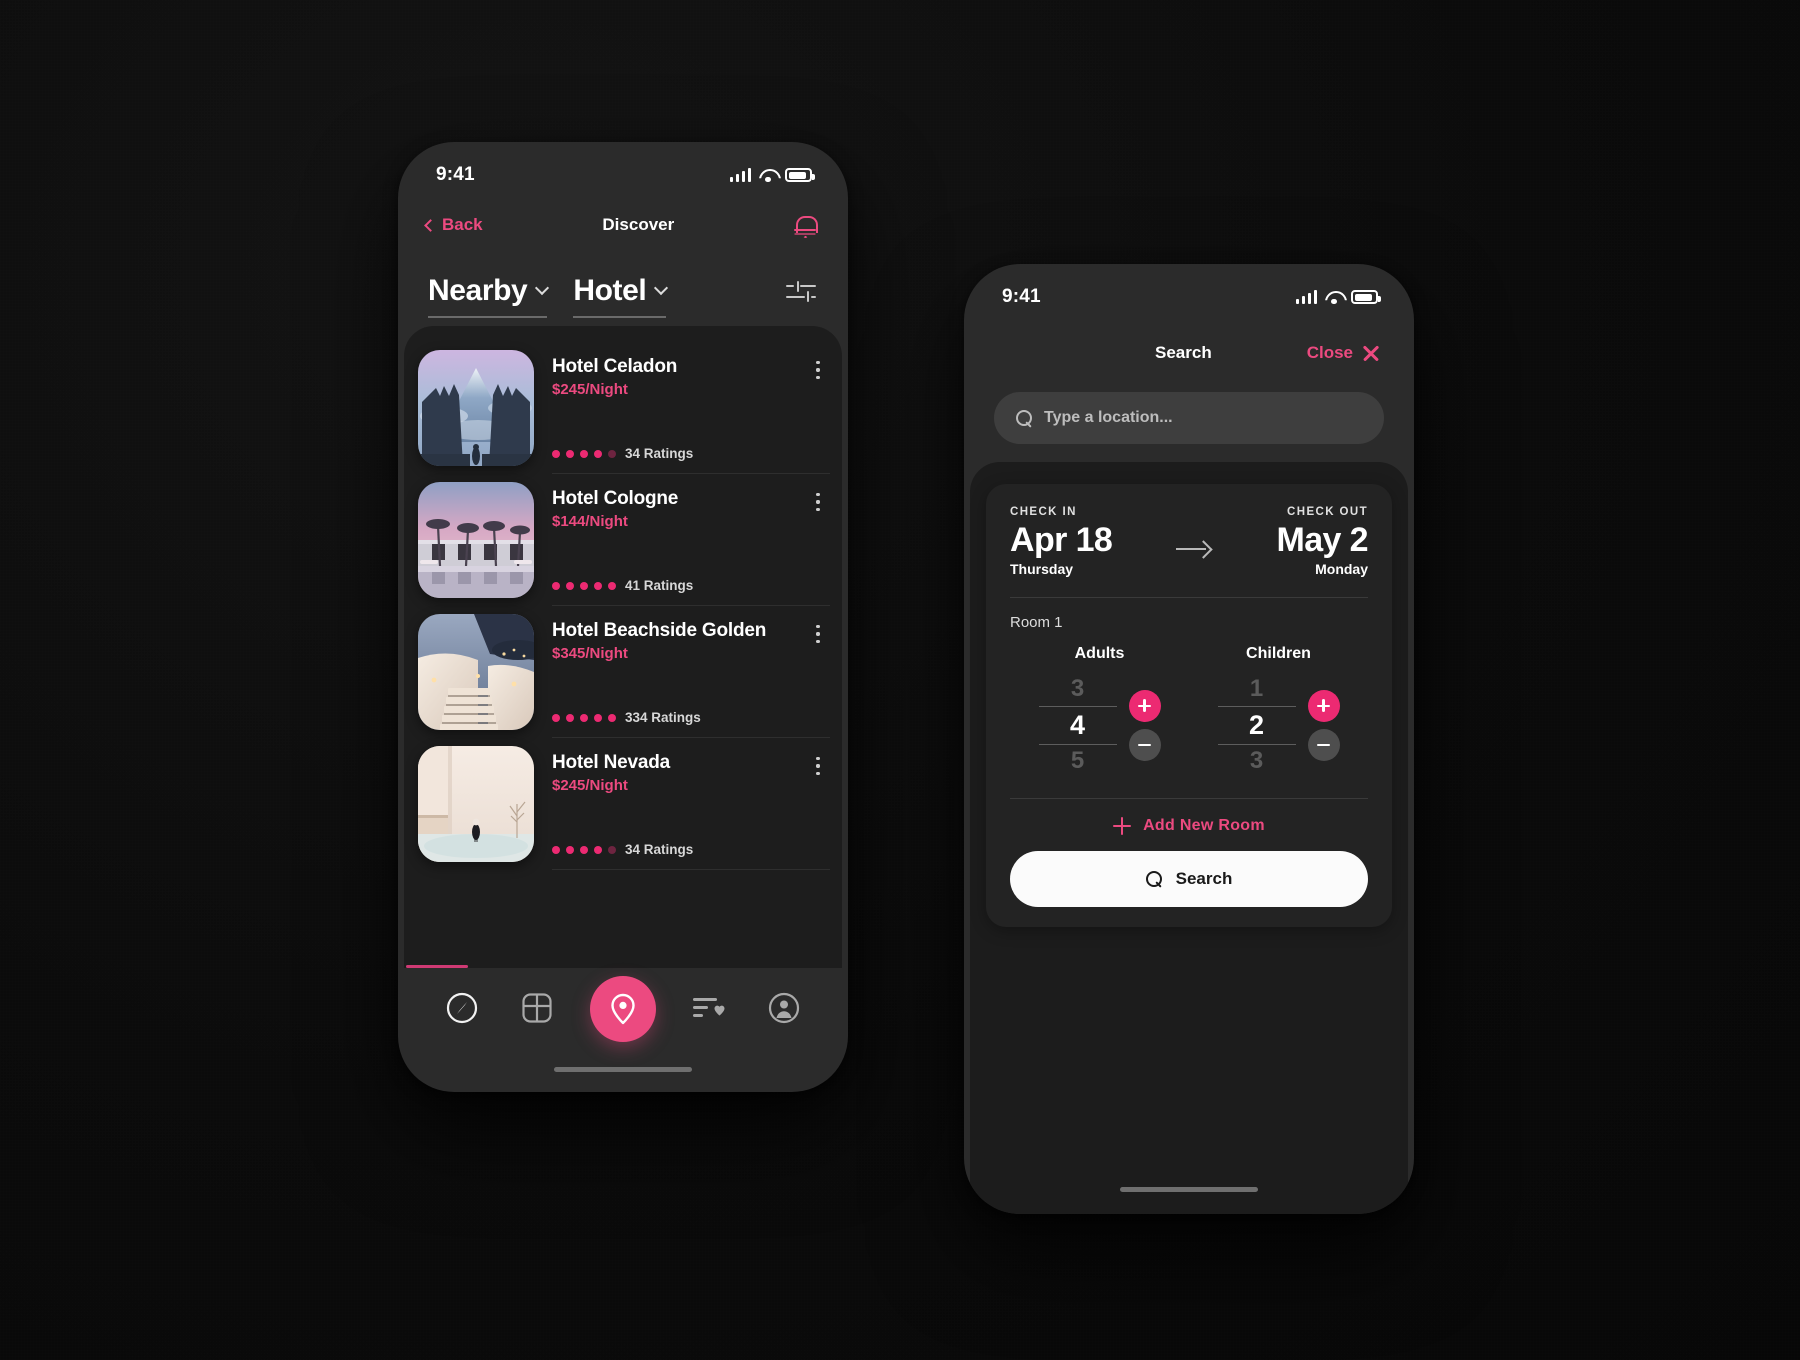  What do you see at coordinates (806, 225) in the screenshot?
I see `bell-icon` at bounding box center [806, 225].